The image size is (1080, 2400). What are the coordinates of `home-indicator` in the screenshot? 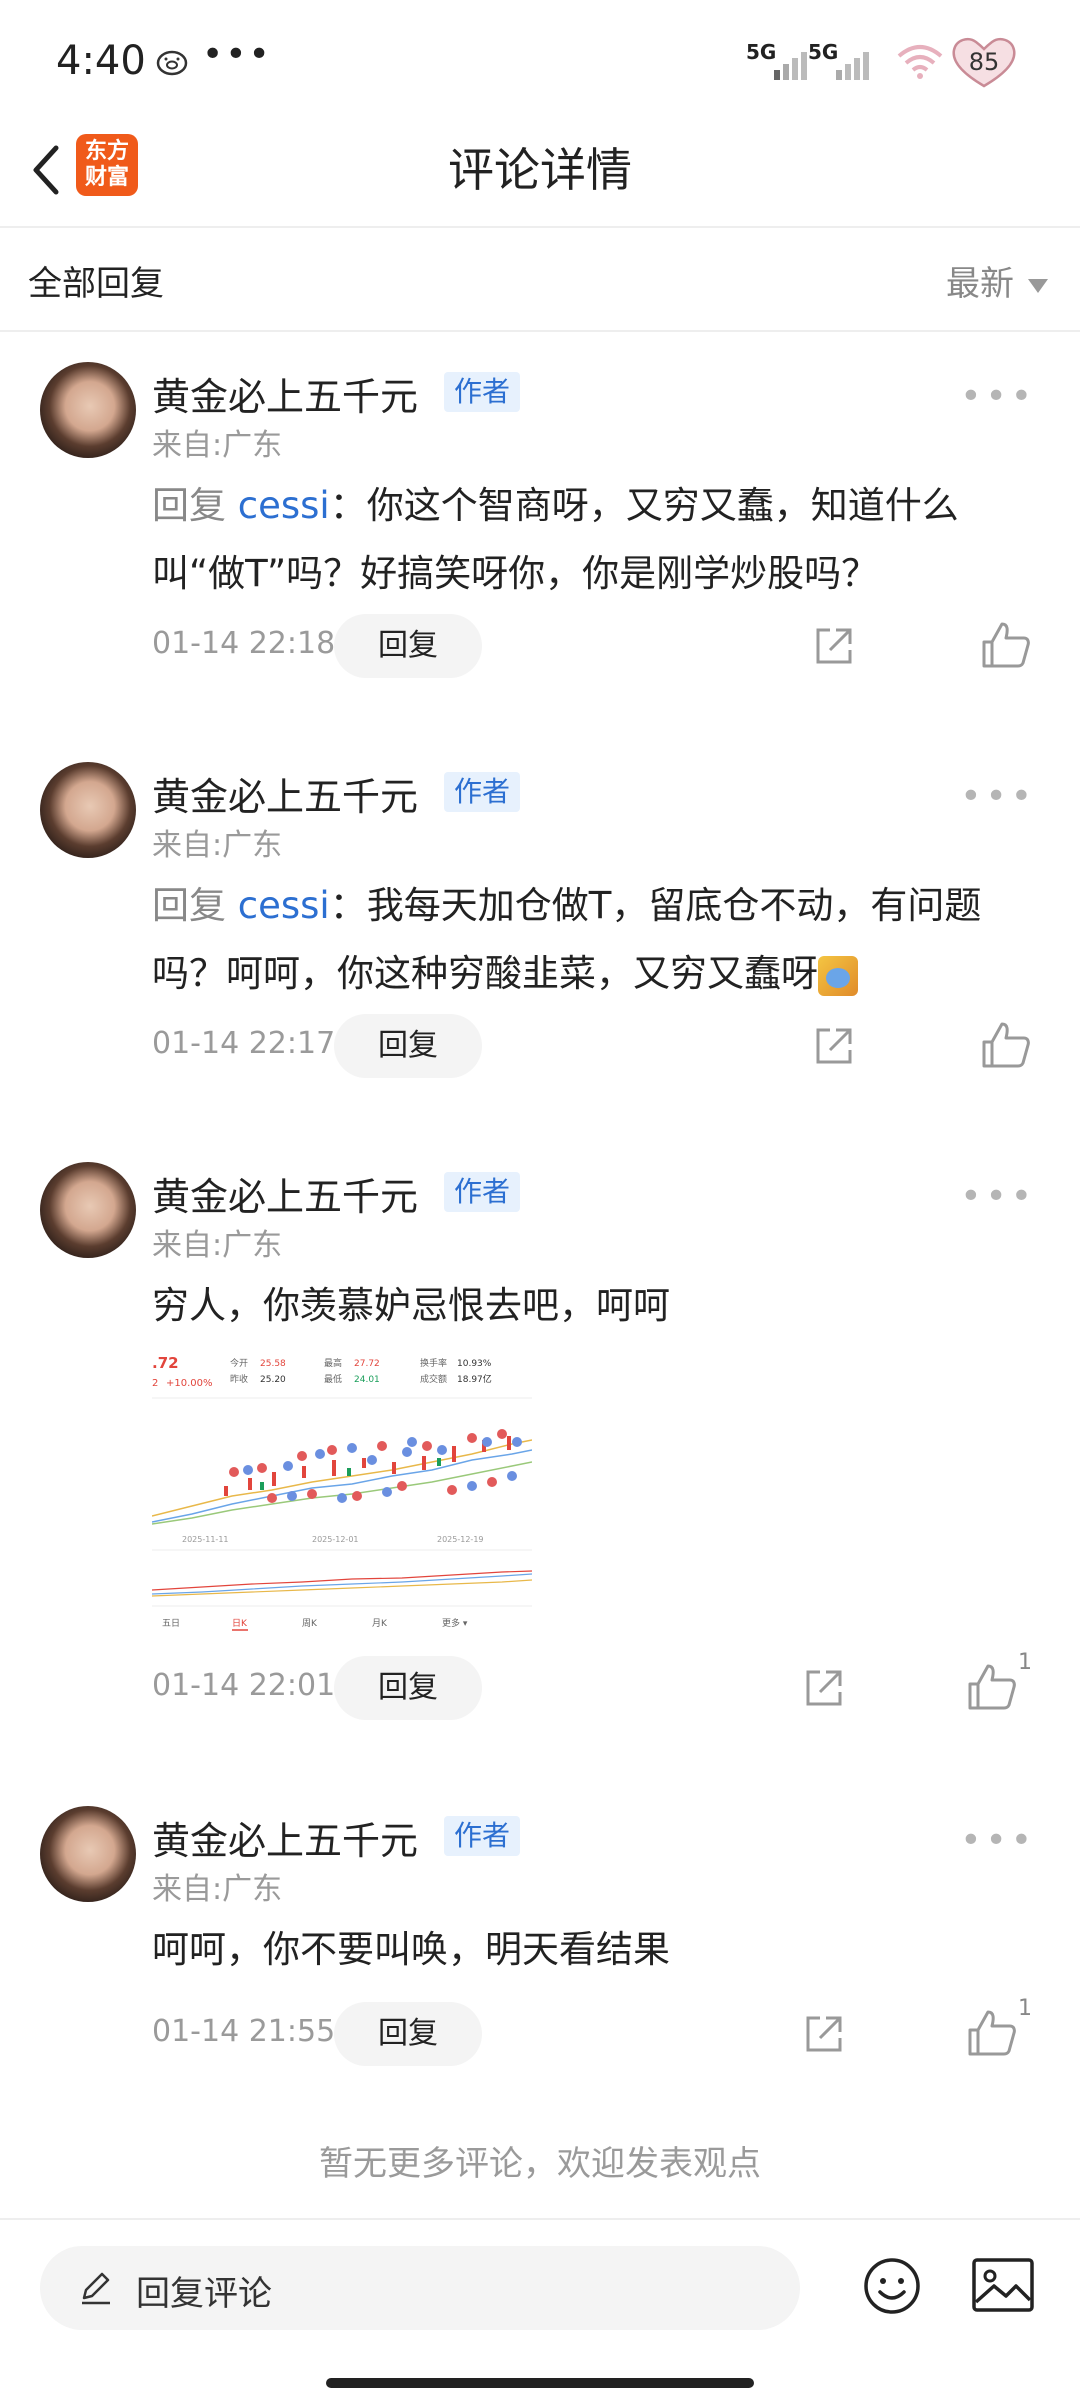 It's located at (540, 2383).